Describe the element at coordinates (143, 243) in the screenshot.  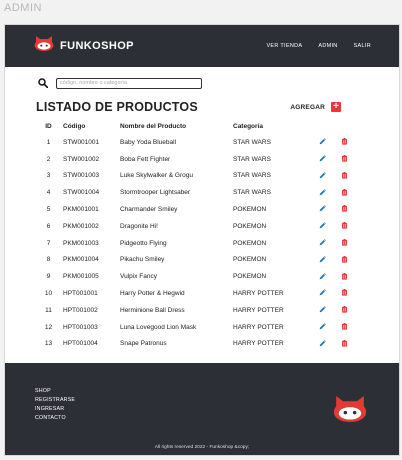
I see `cell-name: Pidgeotto Flying` at that location.